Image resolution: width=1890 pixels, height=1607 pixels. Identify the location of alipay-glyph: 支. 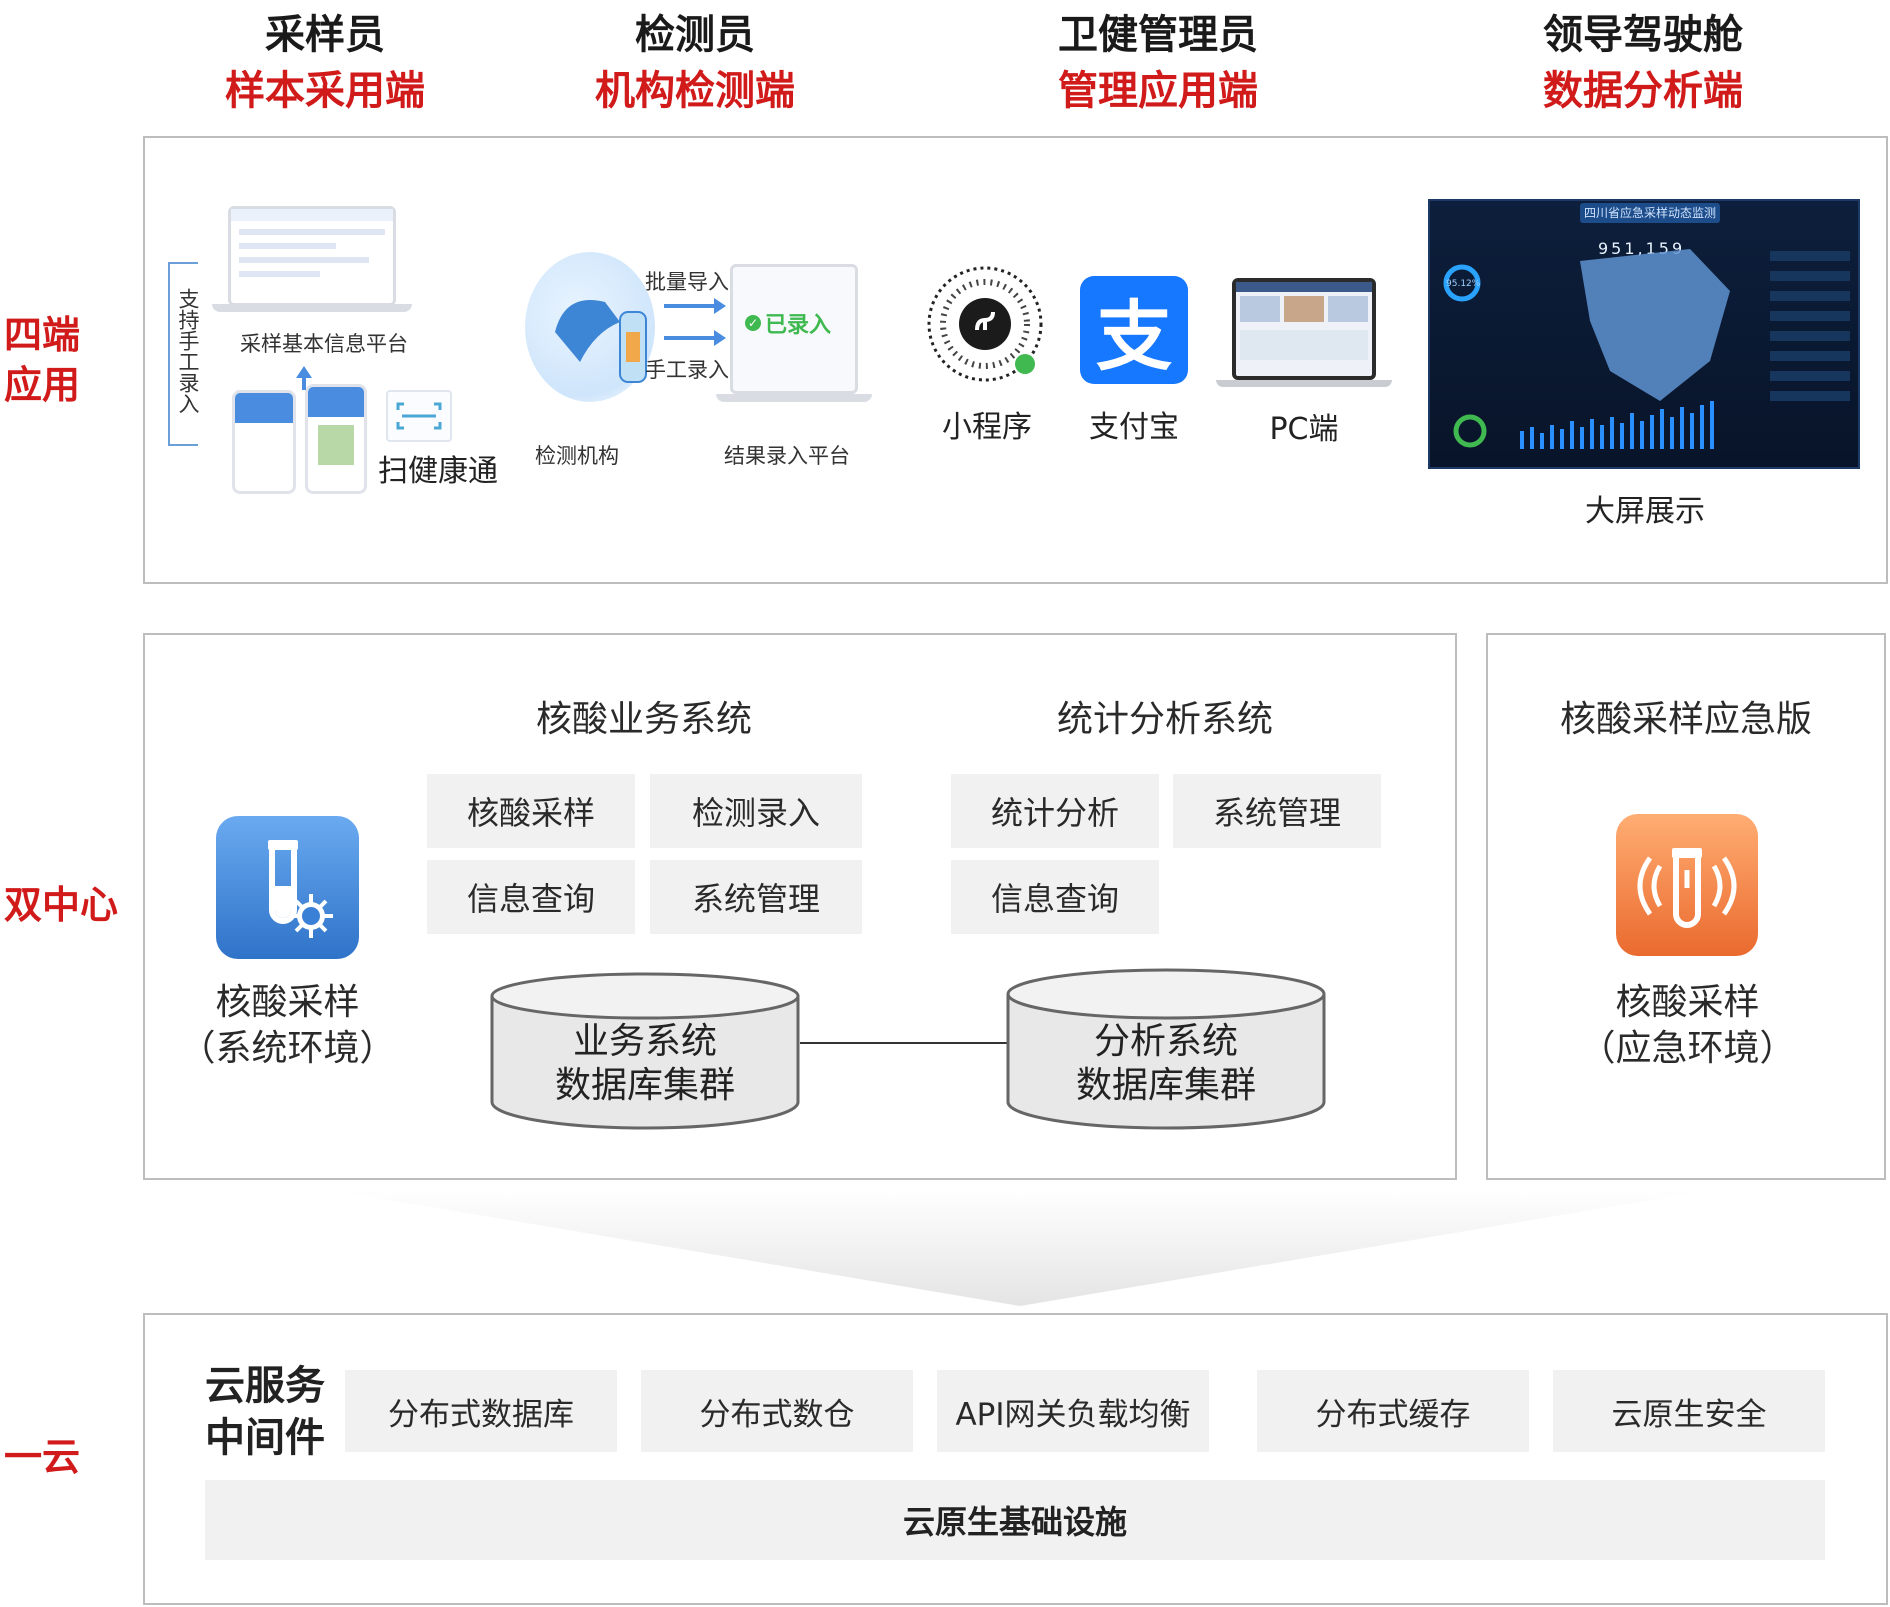
(1134, 336).